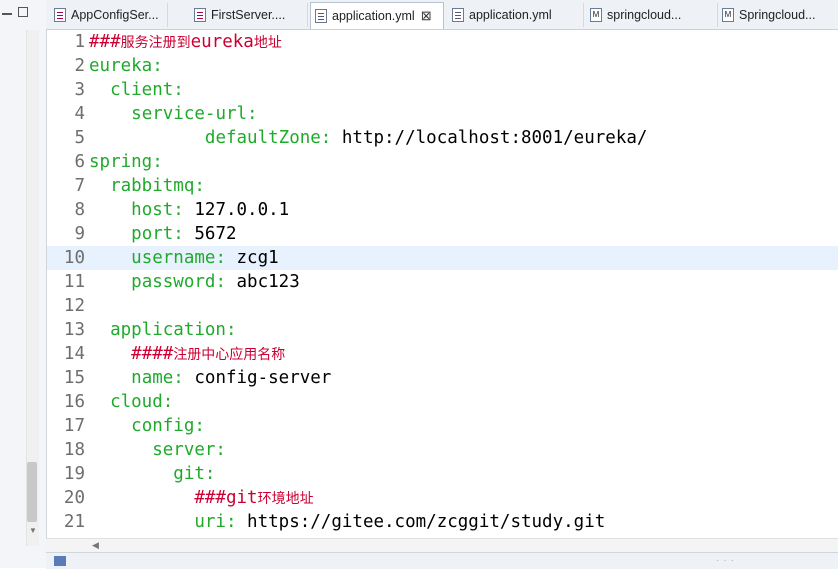 This screenshot has height=569, width=838. I want to click on code-line: 3 client:, so click(442, 90).